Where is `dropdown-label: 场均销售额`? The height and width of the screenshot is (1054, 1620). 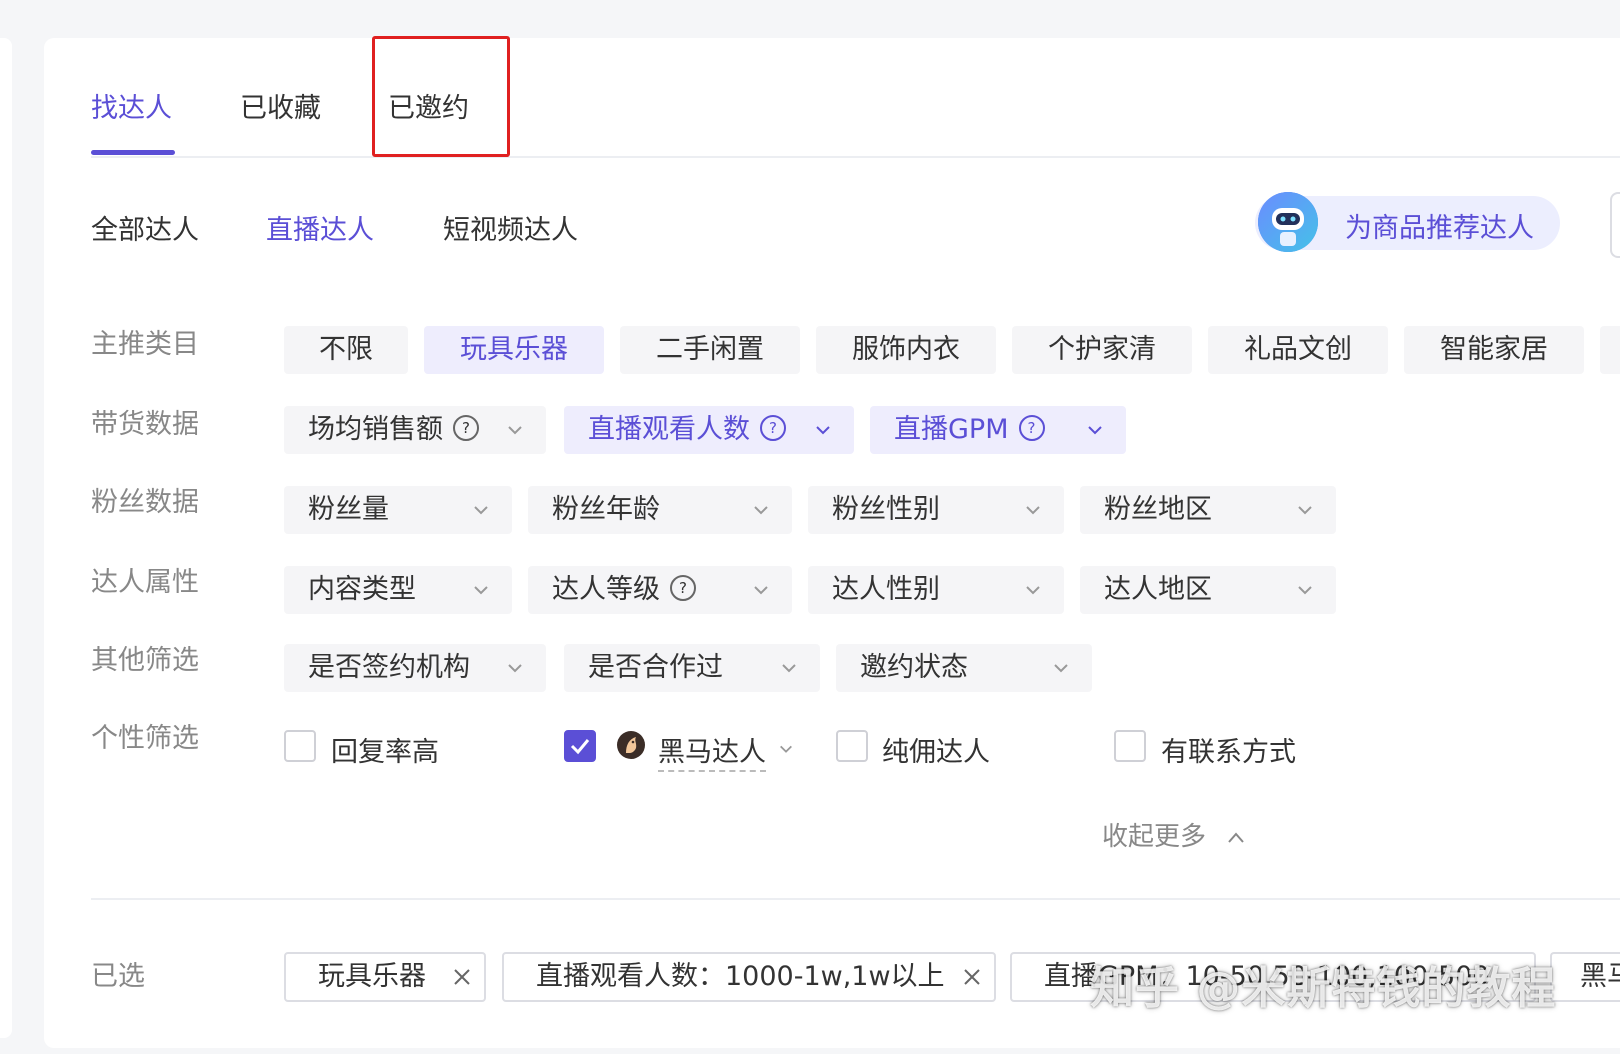 dropdown-label: 场均销售额 is located at coordinates (375, 429).